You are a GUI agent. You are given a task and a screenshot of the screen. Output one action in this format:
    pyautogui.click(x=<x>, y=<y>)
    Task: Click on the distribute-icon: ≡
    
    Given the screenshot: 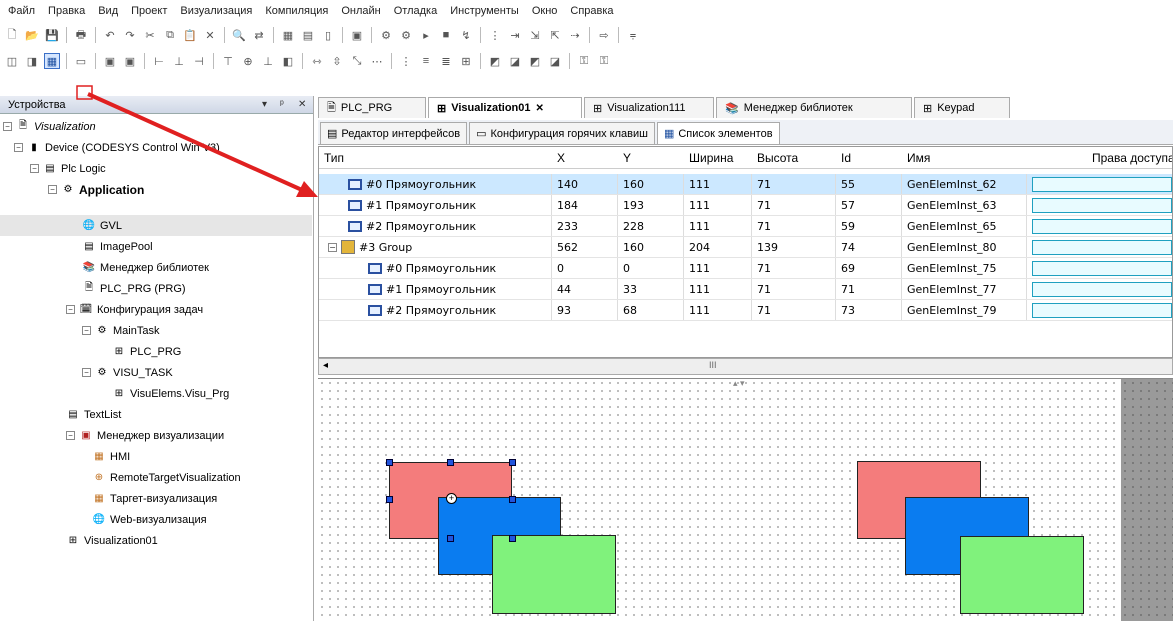 What is the action you would take?
    pyautogui.click(x=426, y=61)
    